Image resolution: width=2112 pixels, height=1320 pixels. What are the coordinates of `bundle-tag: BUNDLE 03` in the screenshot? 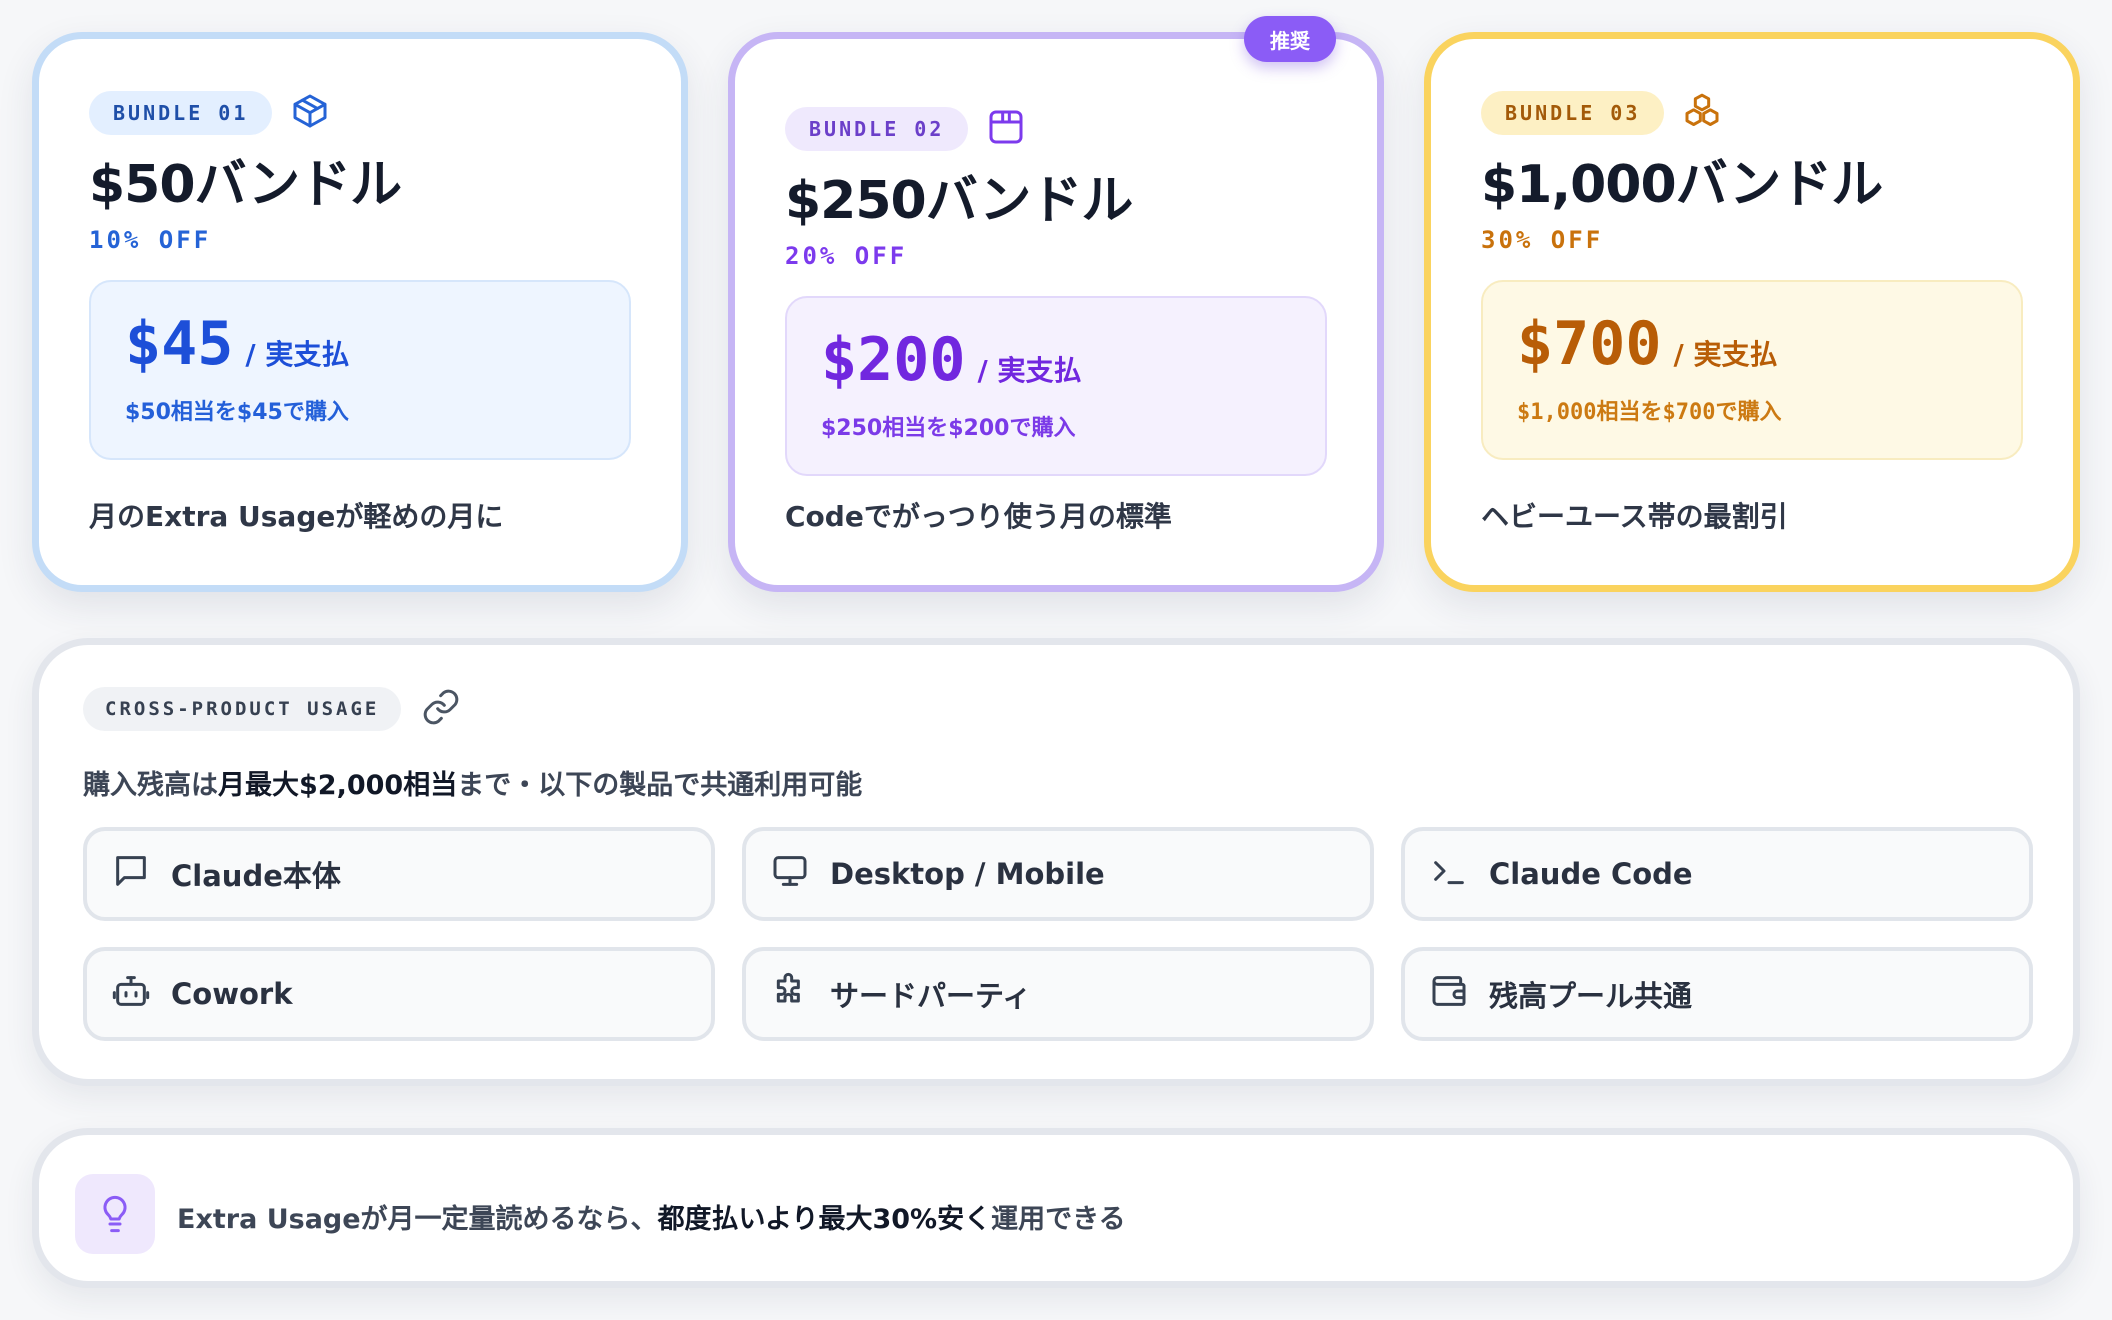 It's located at (1573, 113).